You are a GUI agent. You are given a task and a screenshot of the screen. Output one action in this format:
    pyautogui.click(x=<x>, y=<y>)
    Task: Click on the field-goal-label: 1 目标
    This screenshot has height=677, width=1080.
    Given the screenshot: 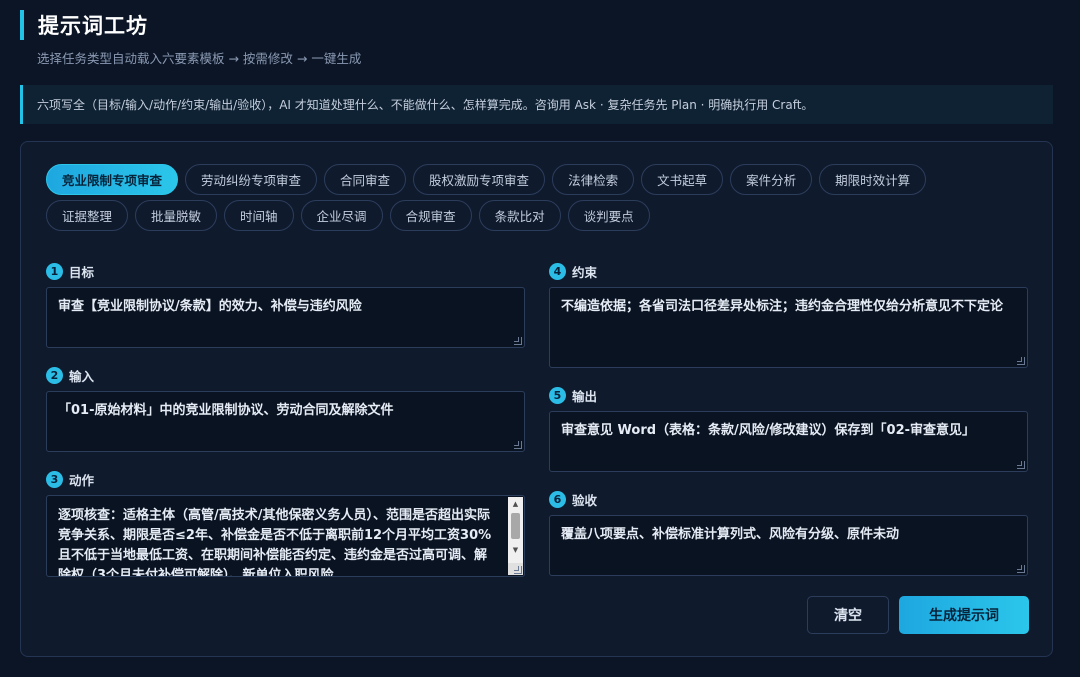 What is the action you would take?
    pyautogui.click(x=285, y=271)
    